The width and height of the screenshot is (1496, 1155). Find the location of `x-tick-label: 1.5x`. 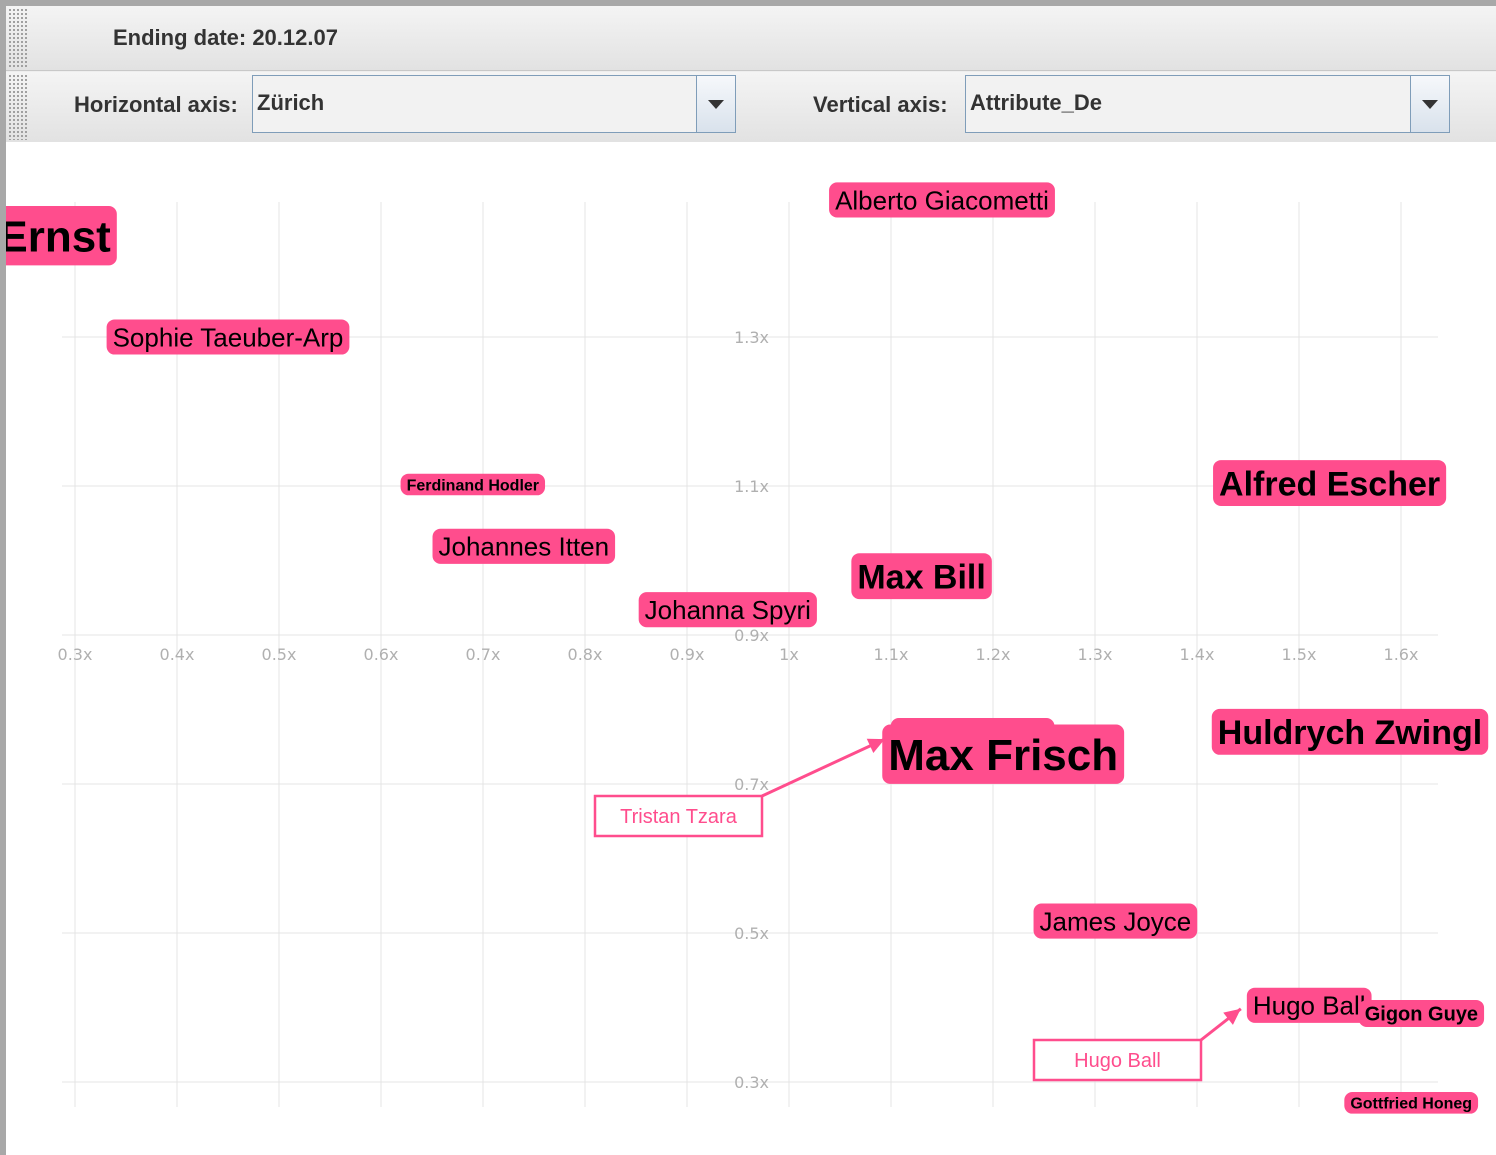

x-tick-label: 1.5x is located at coordinates (1299, 654).